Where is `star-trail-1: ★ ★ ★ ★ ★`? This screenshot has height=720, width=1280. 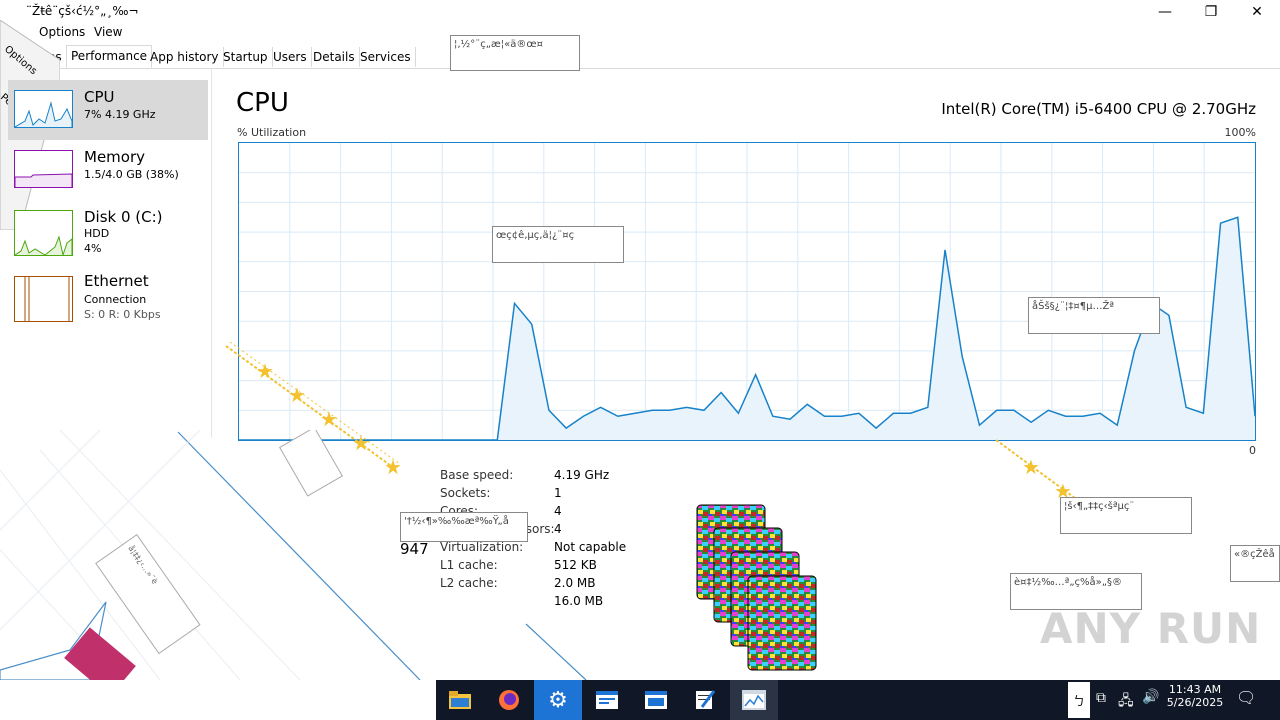 star-trail-1: ★ ★ ★ ★ ★ is located at coordinates (313, 410).